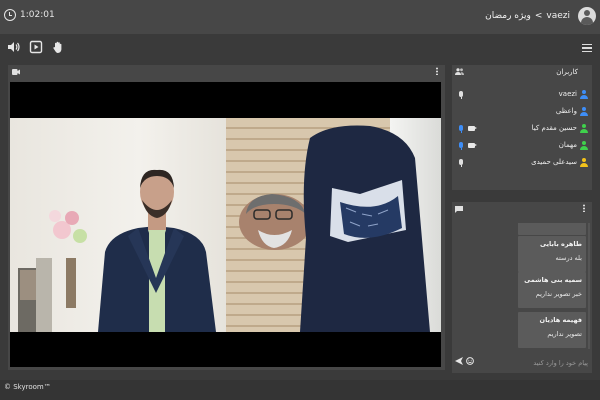 The width and height of the screenshot is (600, 400). I want to click on user-list-item: سیدعلی حمیدی, so click(522, 163).